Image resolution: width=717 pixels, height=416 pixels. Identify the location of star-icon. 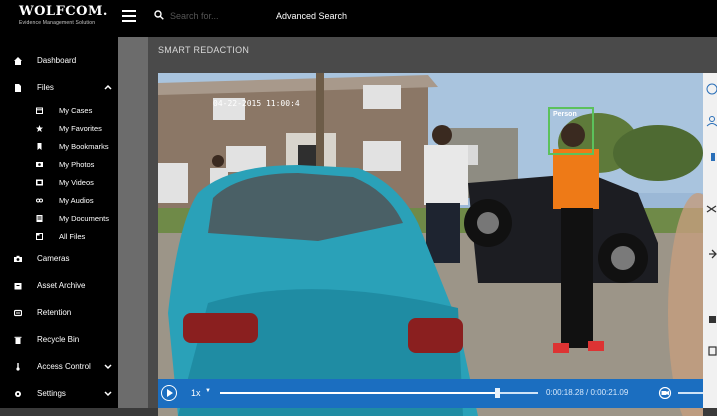
(39, 128).